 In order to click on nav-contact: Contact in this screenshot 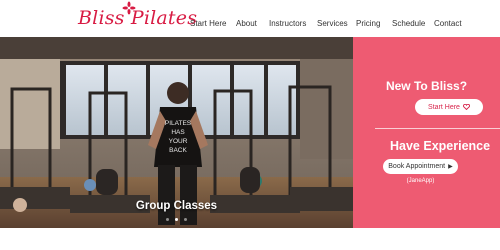, I will do `click(448, 23)`.